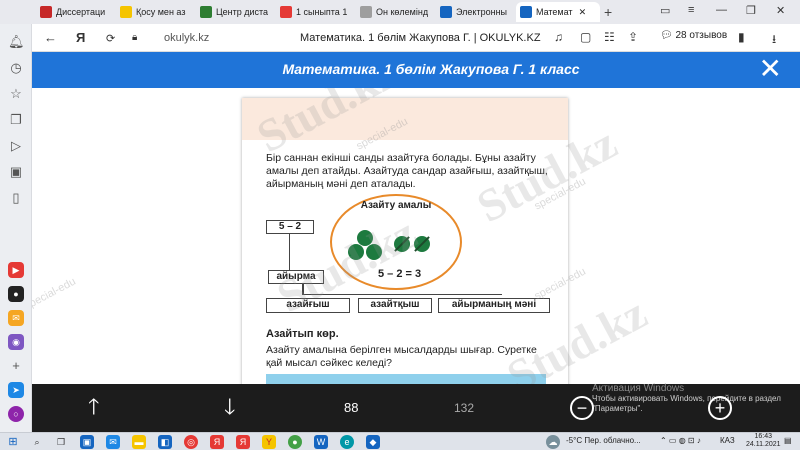 The image size is (800, 450). I want to click on yandex-icon: Я, so click(80, 37).